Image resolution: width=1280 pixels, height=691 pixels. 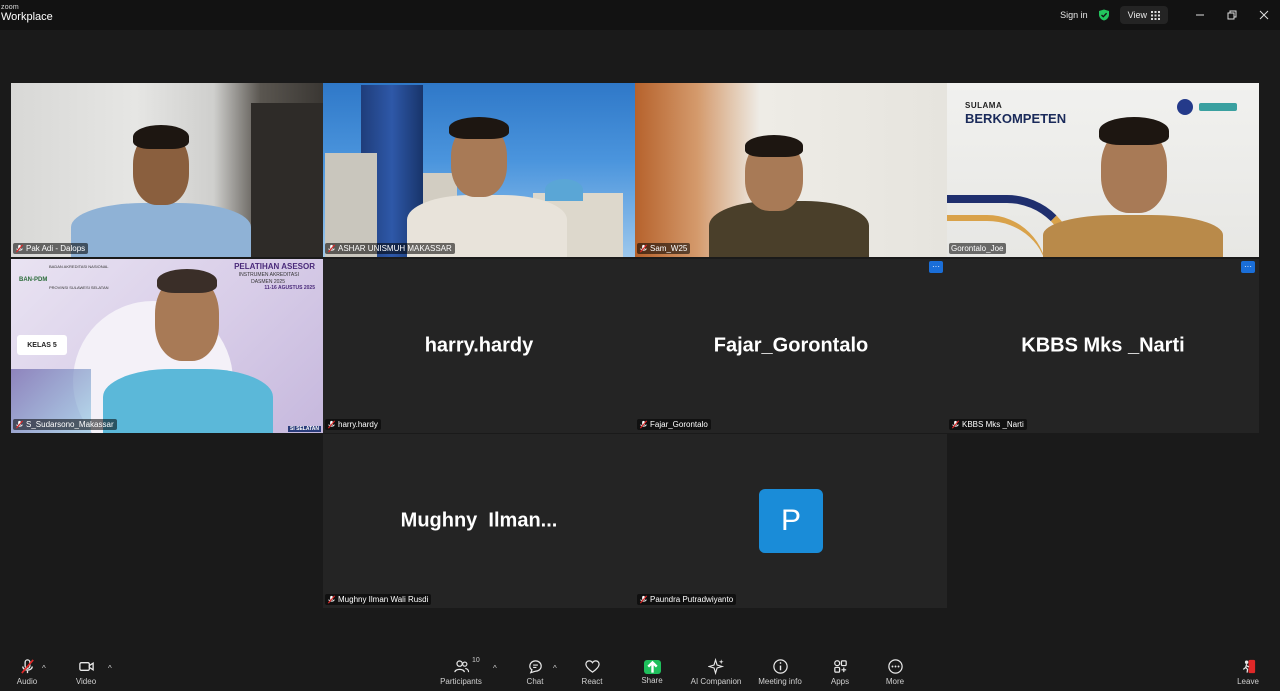 What do you see at coordinates (555, 668) in the screenshot?
I see `chat-options-chevron-icon: ^` at bounding box center [555, 668].